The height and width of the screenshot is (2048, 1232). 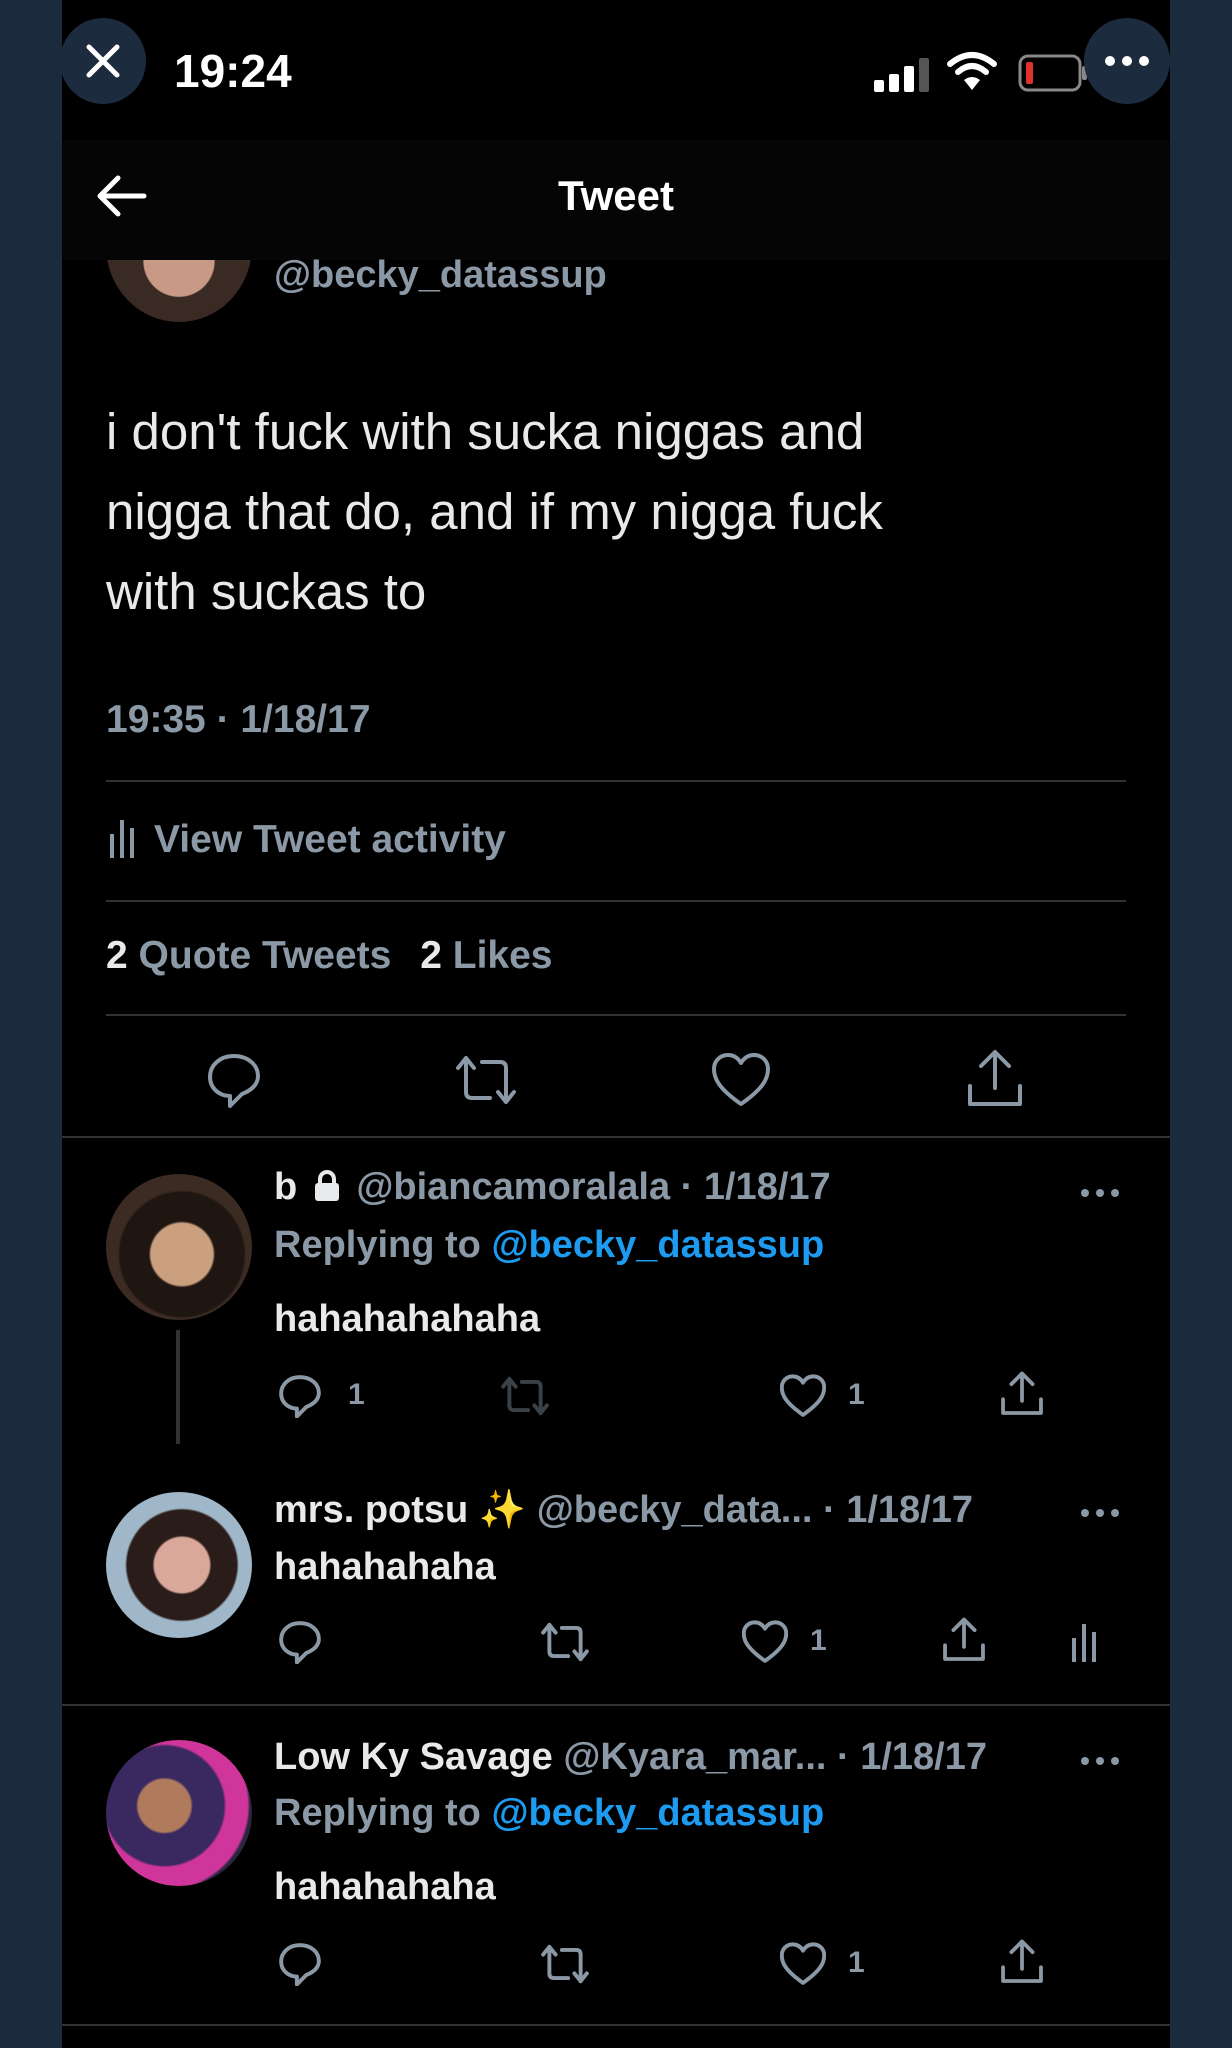 I want to click on author-handle: @becky_datassup, so click(x=440, y=275).